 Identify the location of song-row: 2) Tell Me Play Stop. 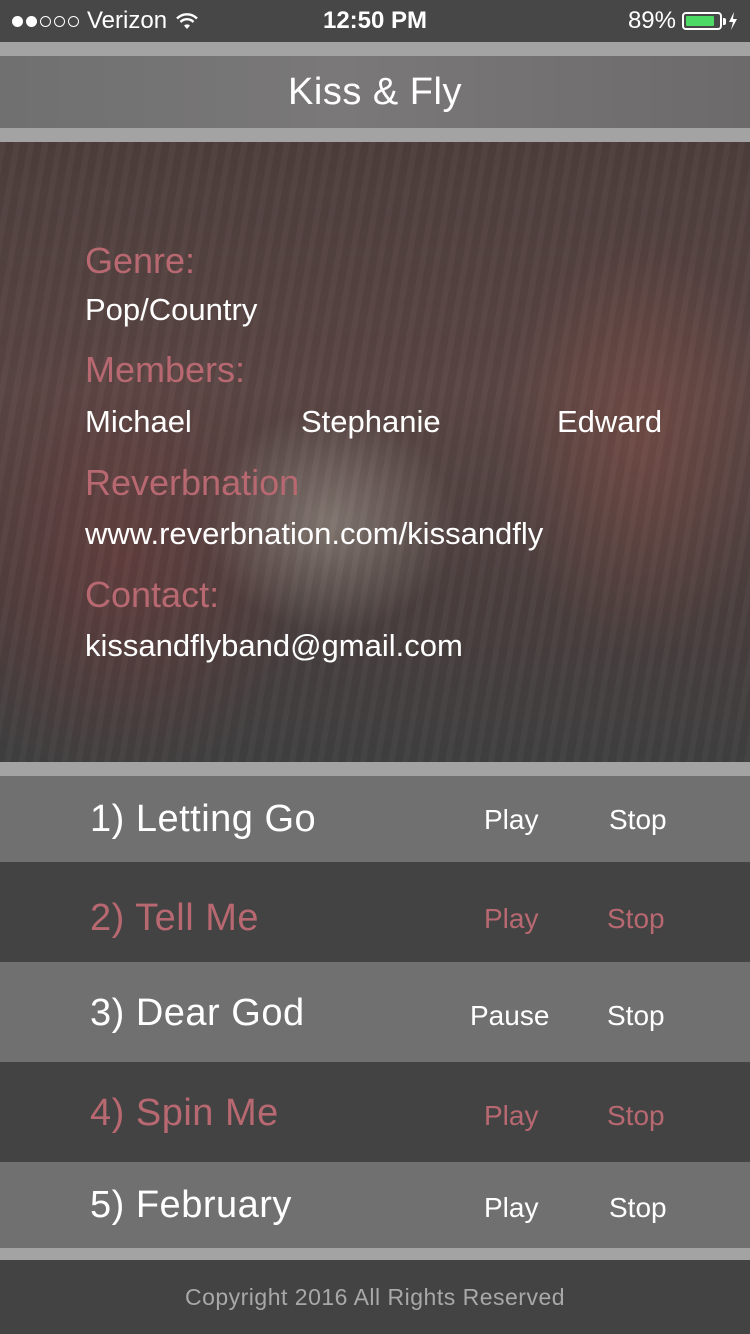
(375, 912).